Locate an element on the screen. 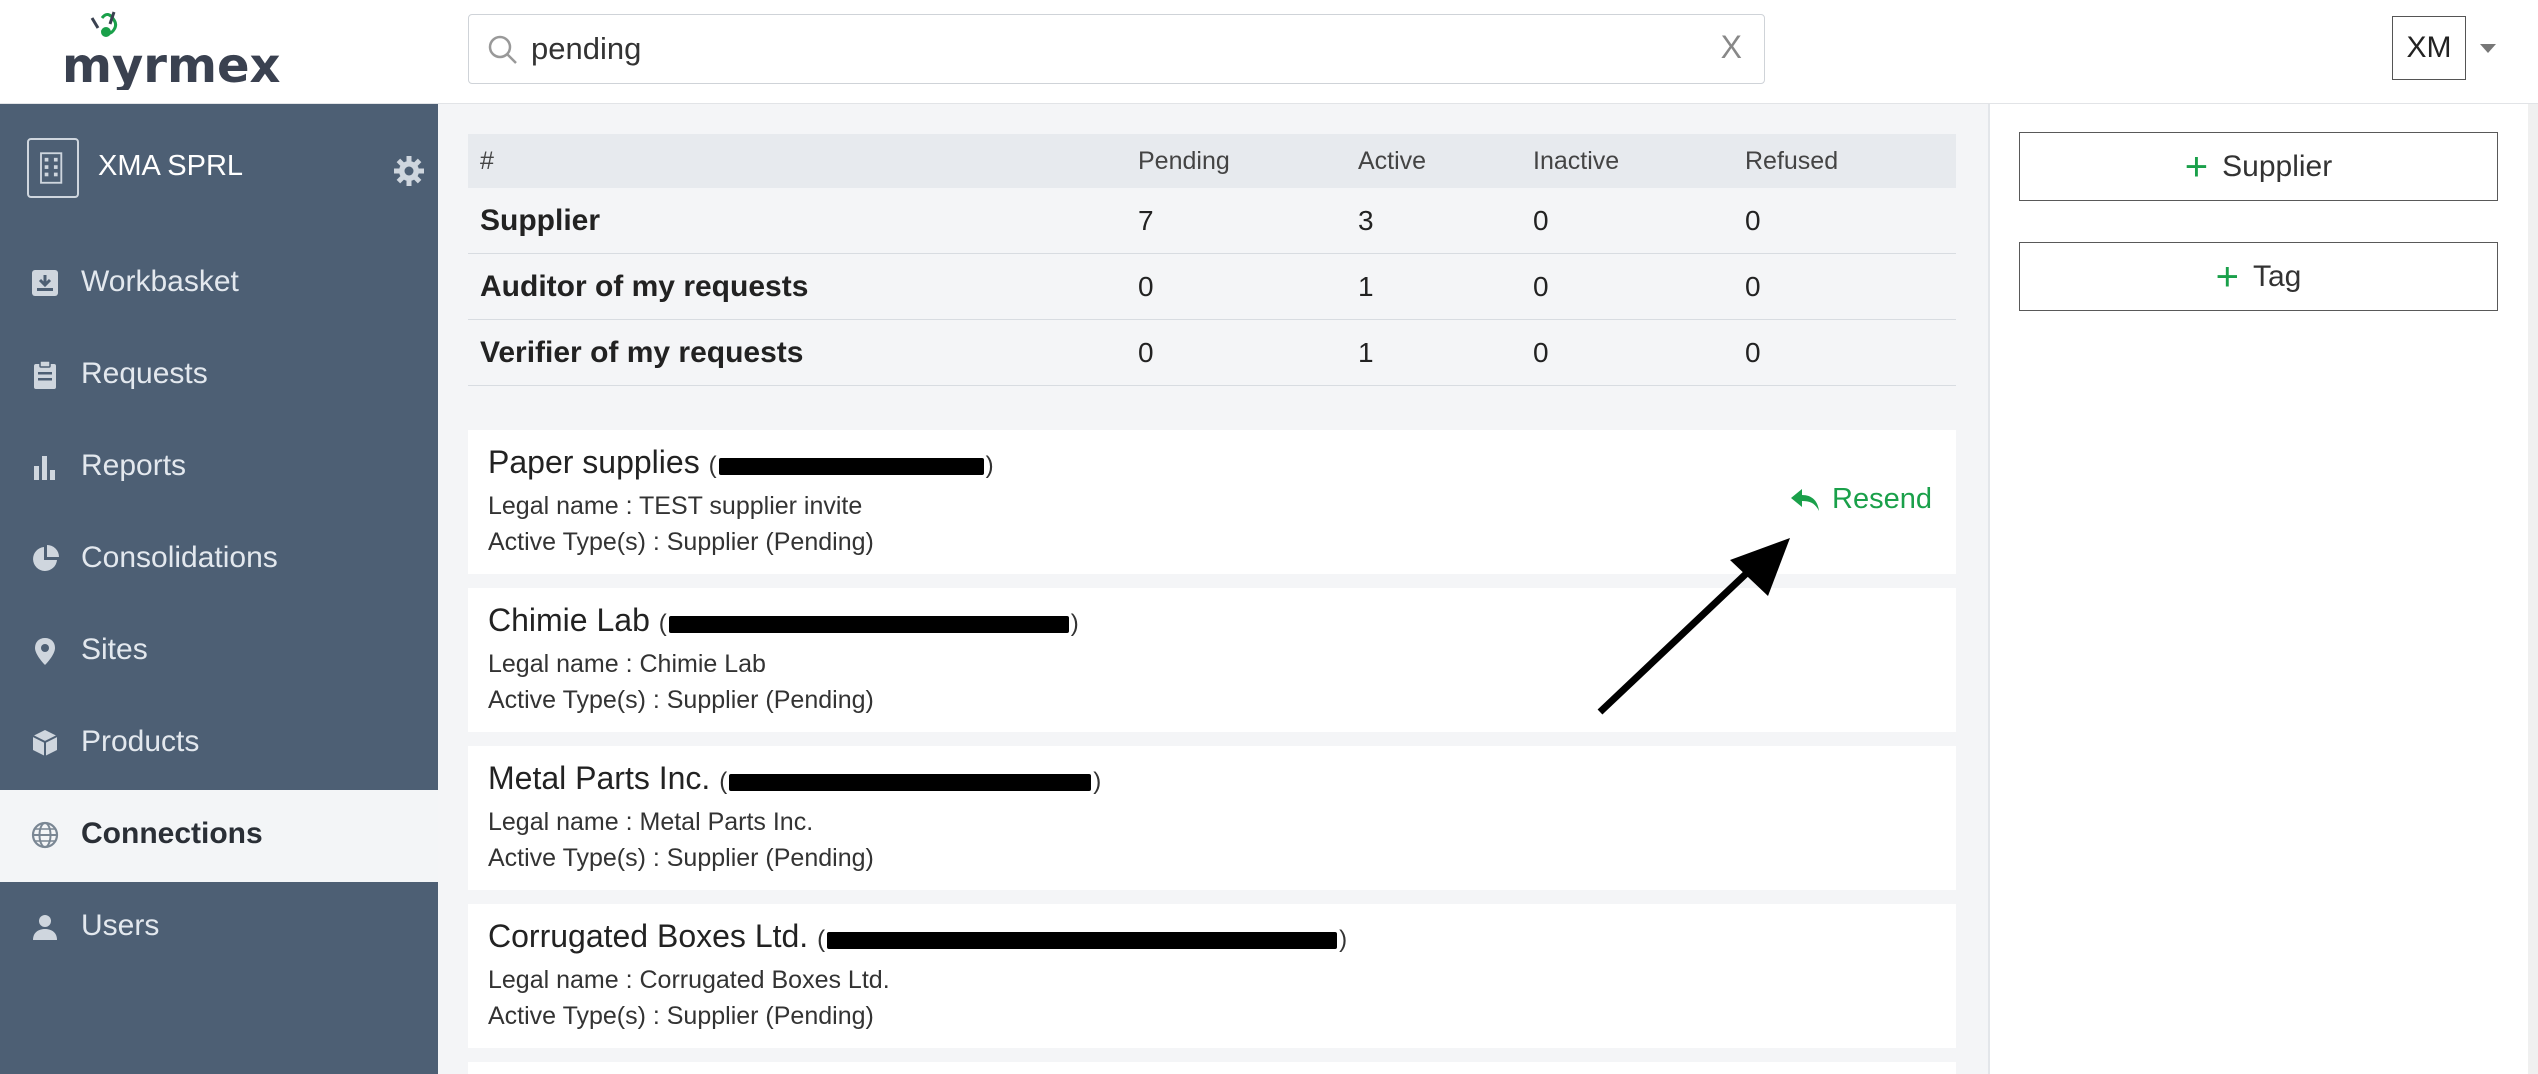 This screenshot has width=2538, height=1074. organization-header: XMA SPRL is located at coordinates (219, 170).